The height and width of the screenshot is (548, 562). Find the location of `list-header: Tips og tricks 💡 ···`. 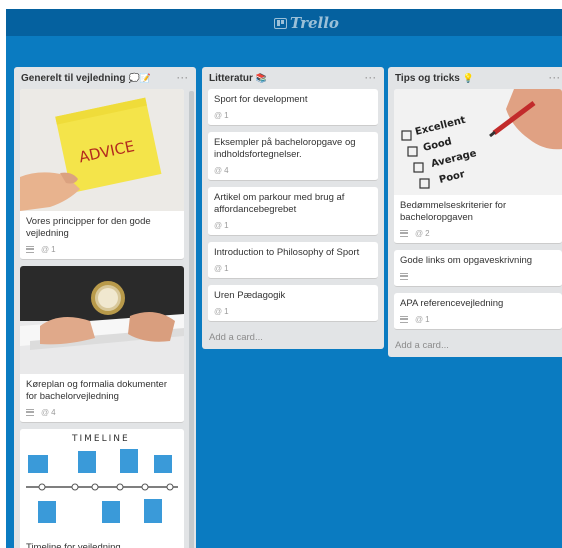

list-header: Tips og tricks 💡 ··· is located at coordinates (475, 78).